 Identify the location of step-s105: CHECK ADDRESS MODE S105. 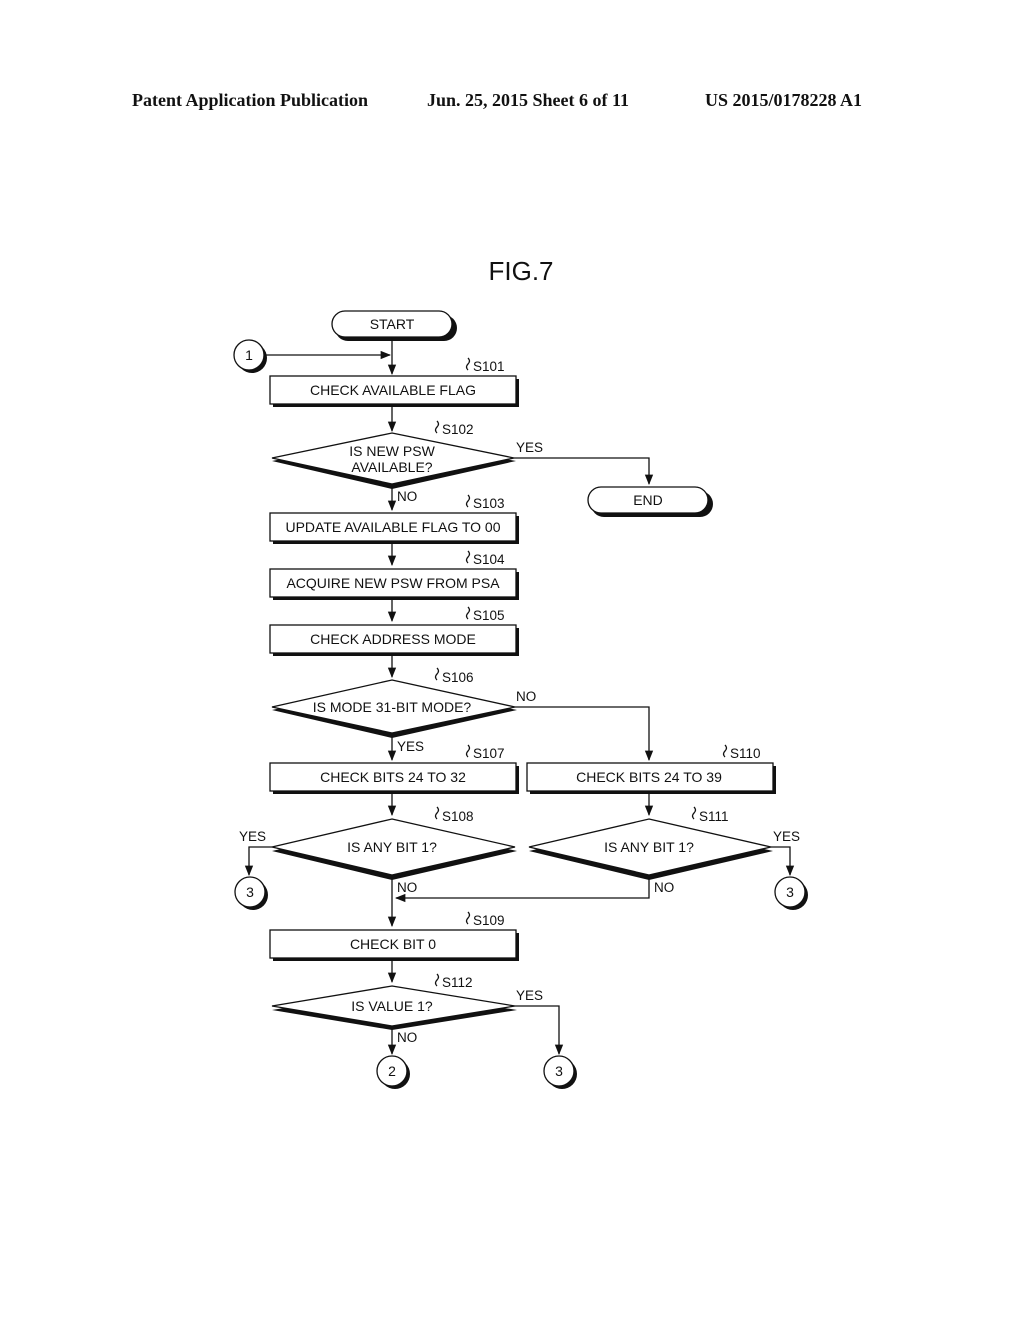
(394, 631).